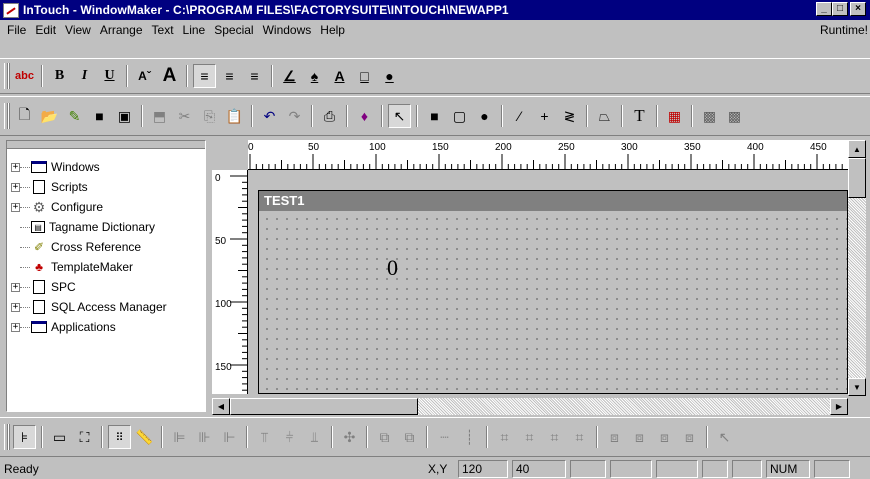 Image resolution: width=870 pixels, height=479 pixels. What do you see at coordinates (74, 116) in the screenshot?
I see `wizard-open-icon: ✎` at bounding box center [74, 116].